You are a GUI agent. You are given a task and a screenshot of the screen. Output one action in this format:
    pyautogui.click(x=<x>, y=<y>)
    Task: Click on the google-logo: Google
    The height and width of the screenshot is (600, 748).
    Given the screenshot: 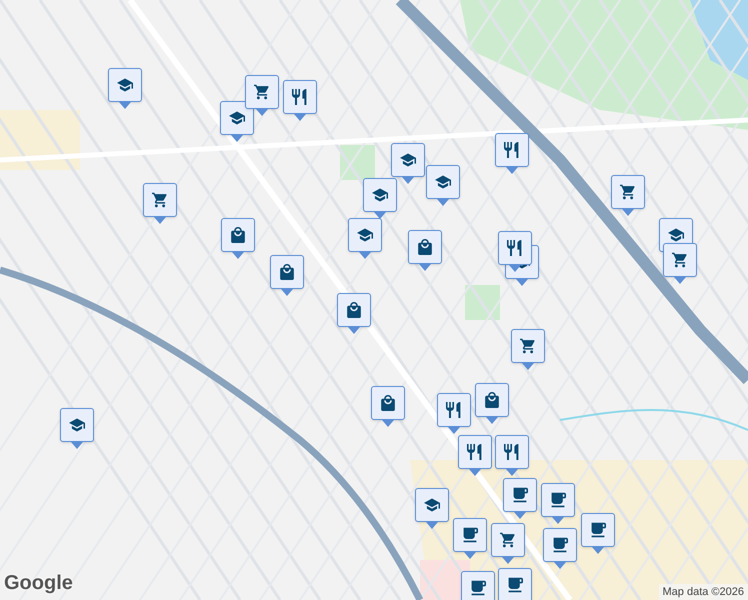 What is the action you would take?
    pyautogui.click(x=38, y=583)
    